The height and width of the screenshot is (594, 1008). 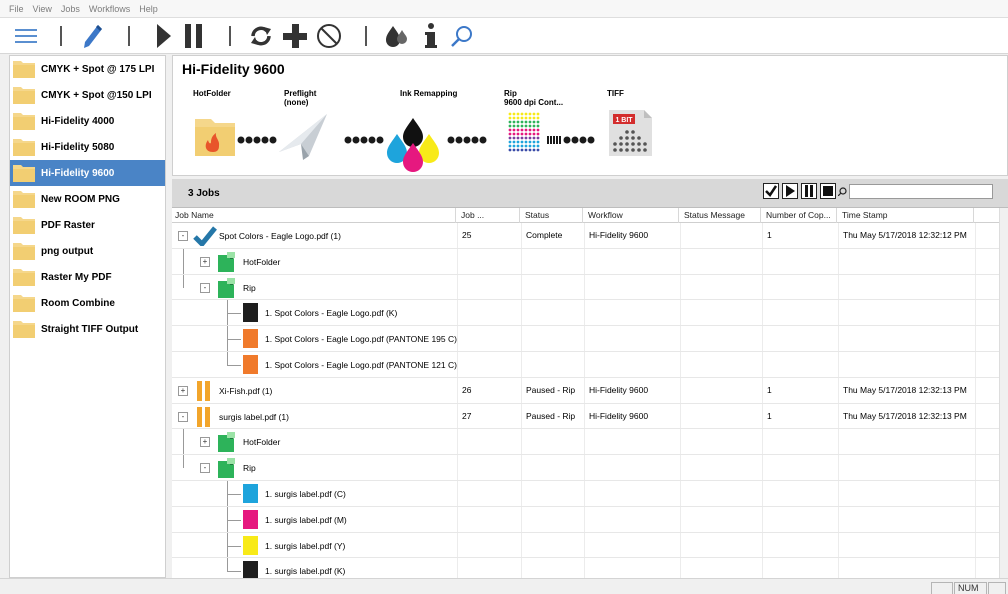 What do you see at coordinates (771, 191) in the screenshot?
I see `complete-filter-button` at bounding box center [771, 191].